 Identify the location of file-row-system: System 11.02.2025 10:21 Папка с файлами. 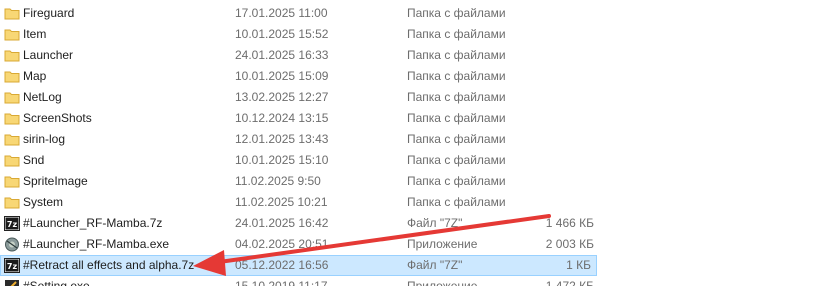
(300, 202).